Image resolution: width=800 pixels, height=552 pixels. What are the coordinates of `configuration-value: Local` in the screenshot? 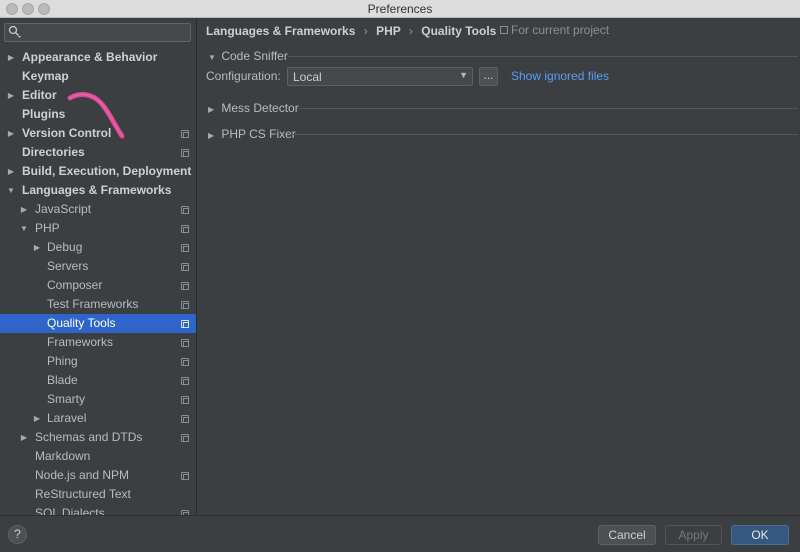 It's located at (307, 77).